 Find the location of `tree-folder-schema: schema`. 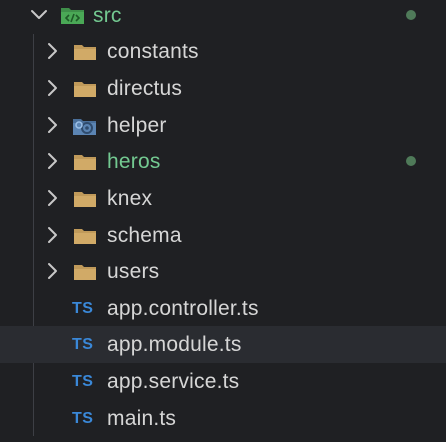

tree-folder-schema: schema is located at coordinates (223, 235).